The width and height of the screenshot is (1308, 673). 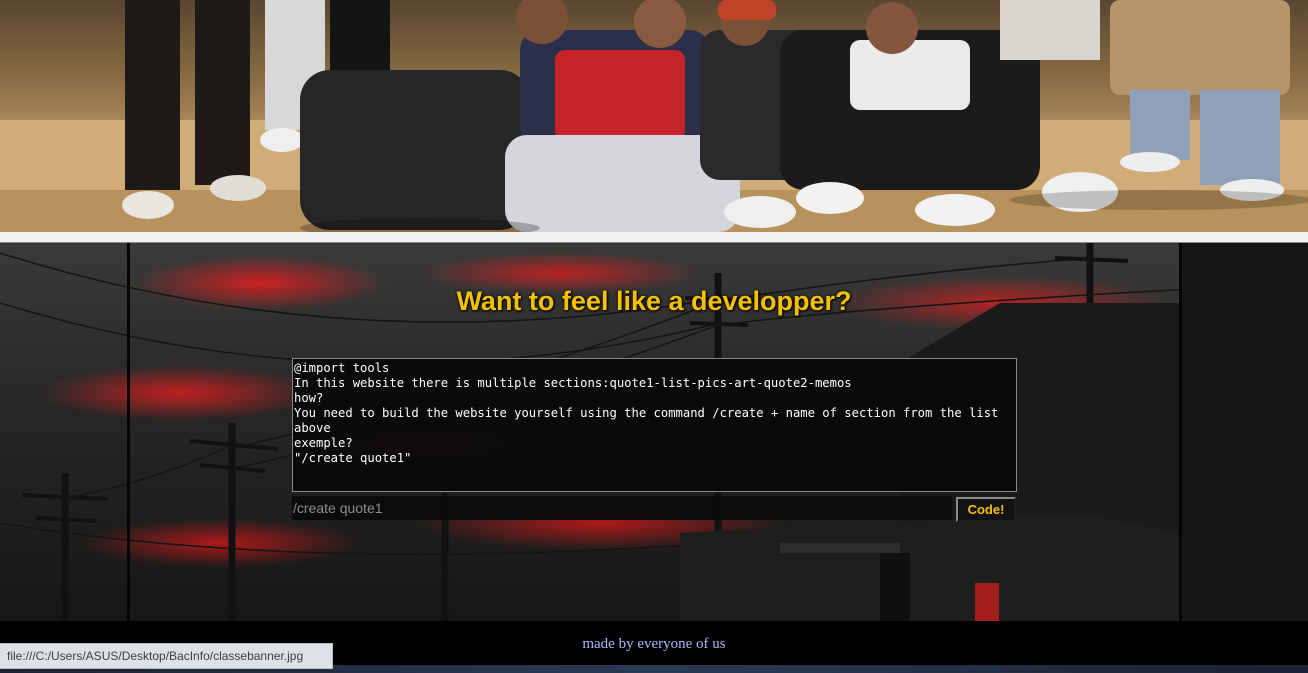 What do you see at coordinates (654, 301) in the screenshot?
I see `developer-section-title: Want to feel like a developper?` at bounding box center [654, 301].